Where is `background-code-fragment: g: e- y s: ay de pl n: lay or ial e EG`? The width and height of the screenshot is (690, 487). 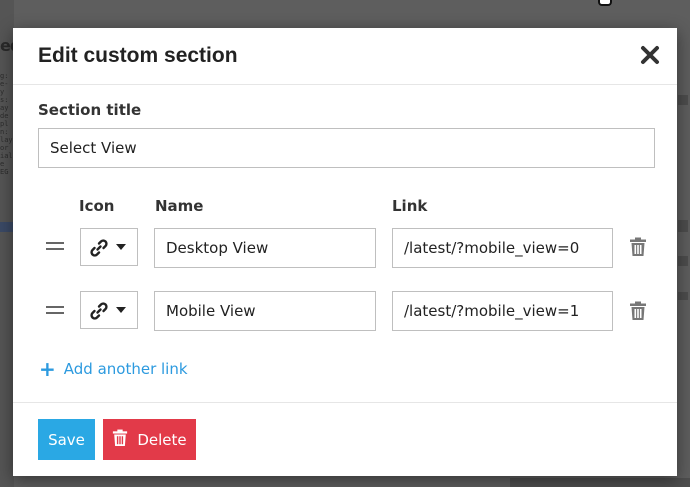
background-code-fragment: g: e- y s: ay de pl n: lay or ial e EG is located at coordinates (6, 124).